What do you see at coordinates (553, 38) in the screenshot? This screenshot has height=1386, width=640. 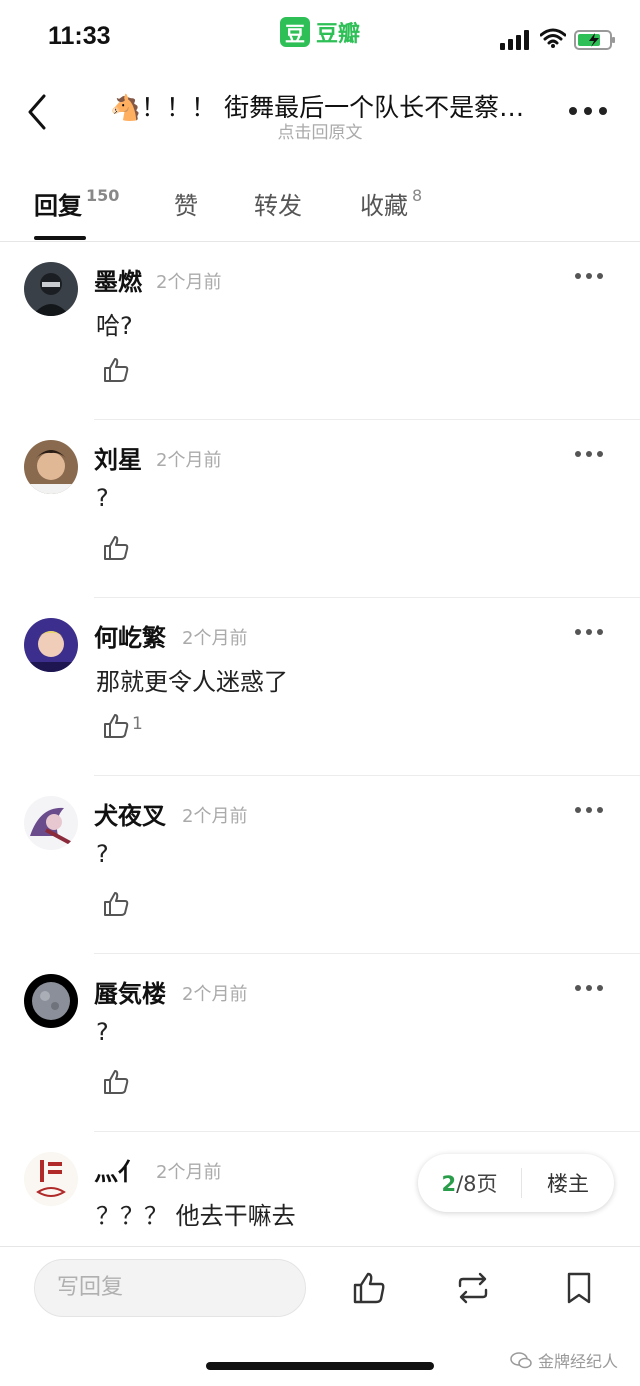 I see `wifi-icon` at bounding box center [553, 38].